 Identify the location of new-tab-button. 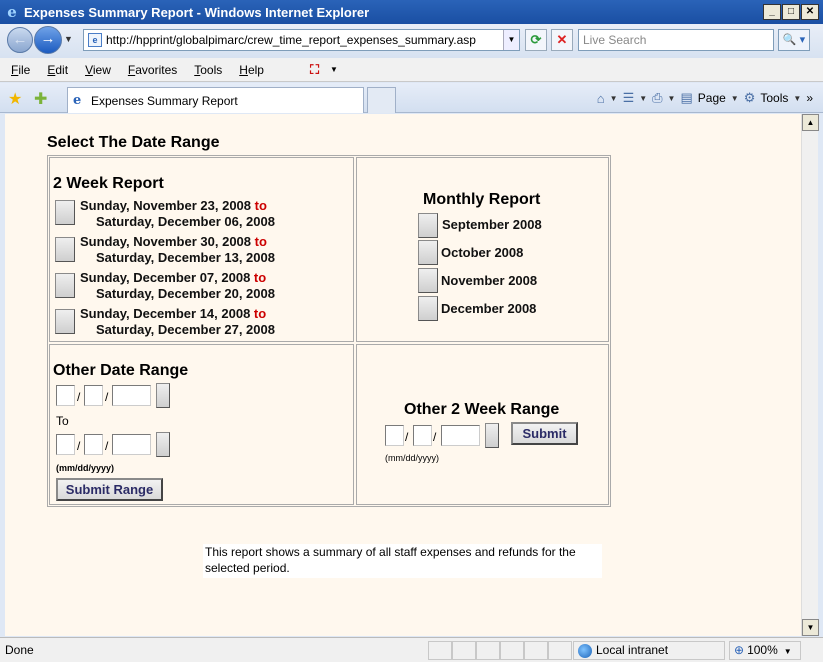
(381, 100).